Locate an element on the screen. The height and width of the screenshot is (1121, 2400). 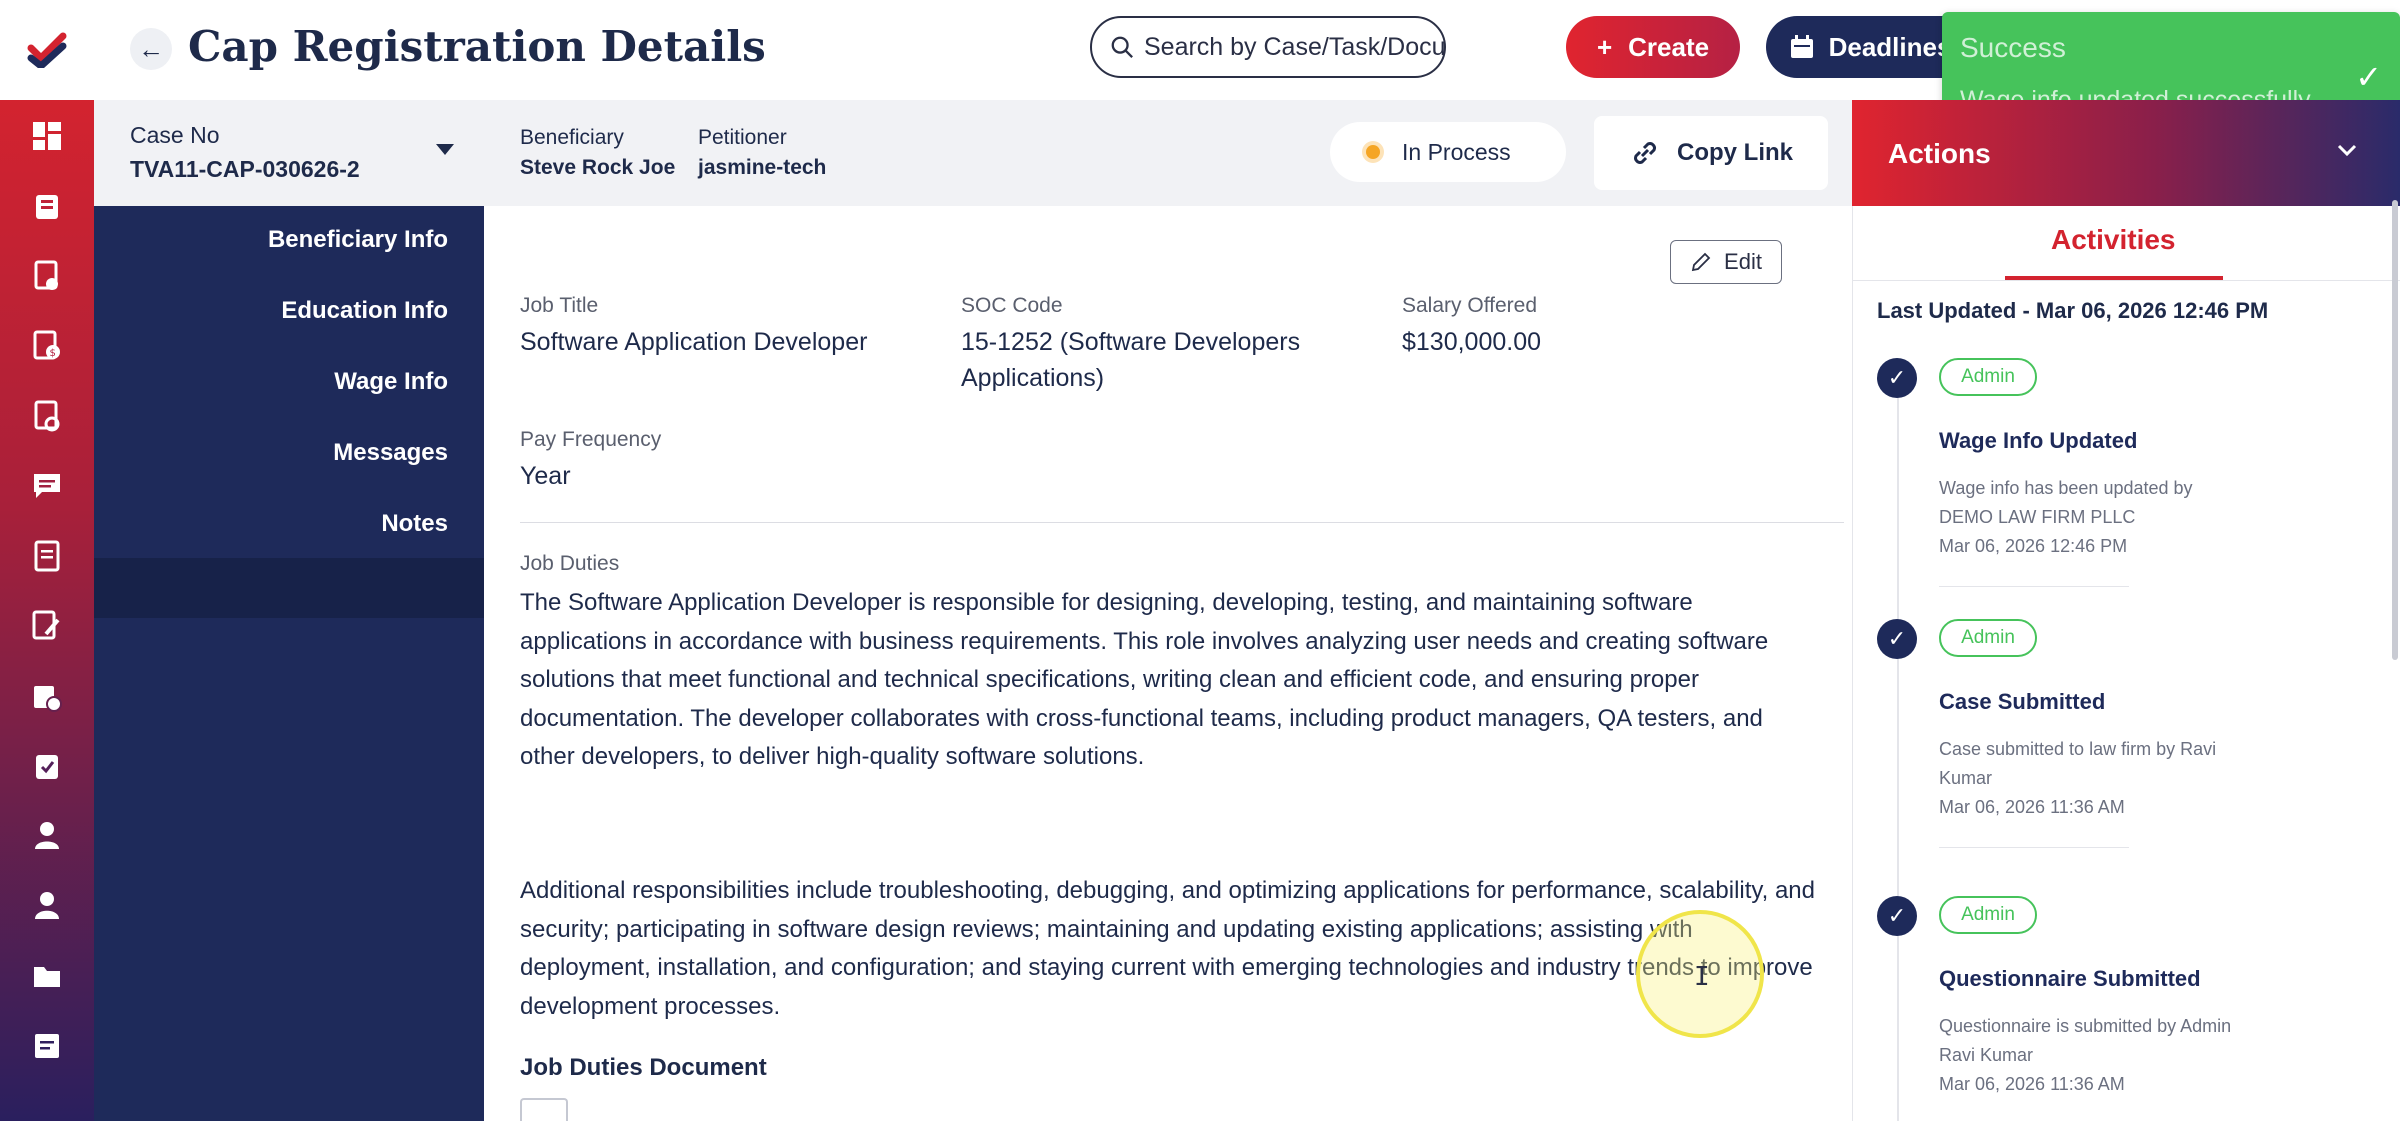
edit-label: Edit is located at coordinates (1743, 261).